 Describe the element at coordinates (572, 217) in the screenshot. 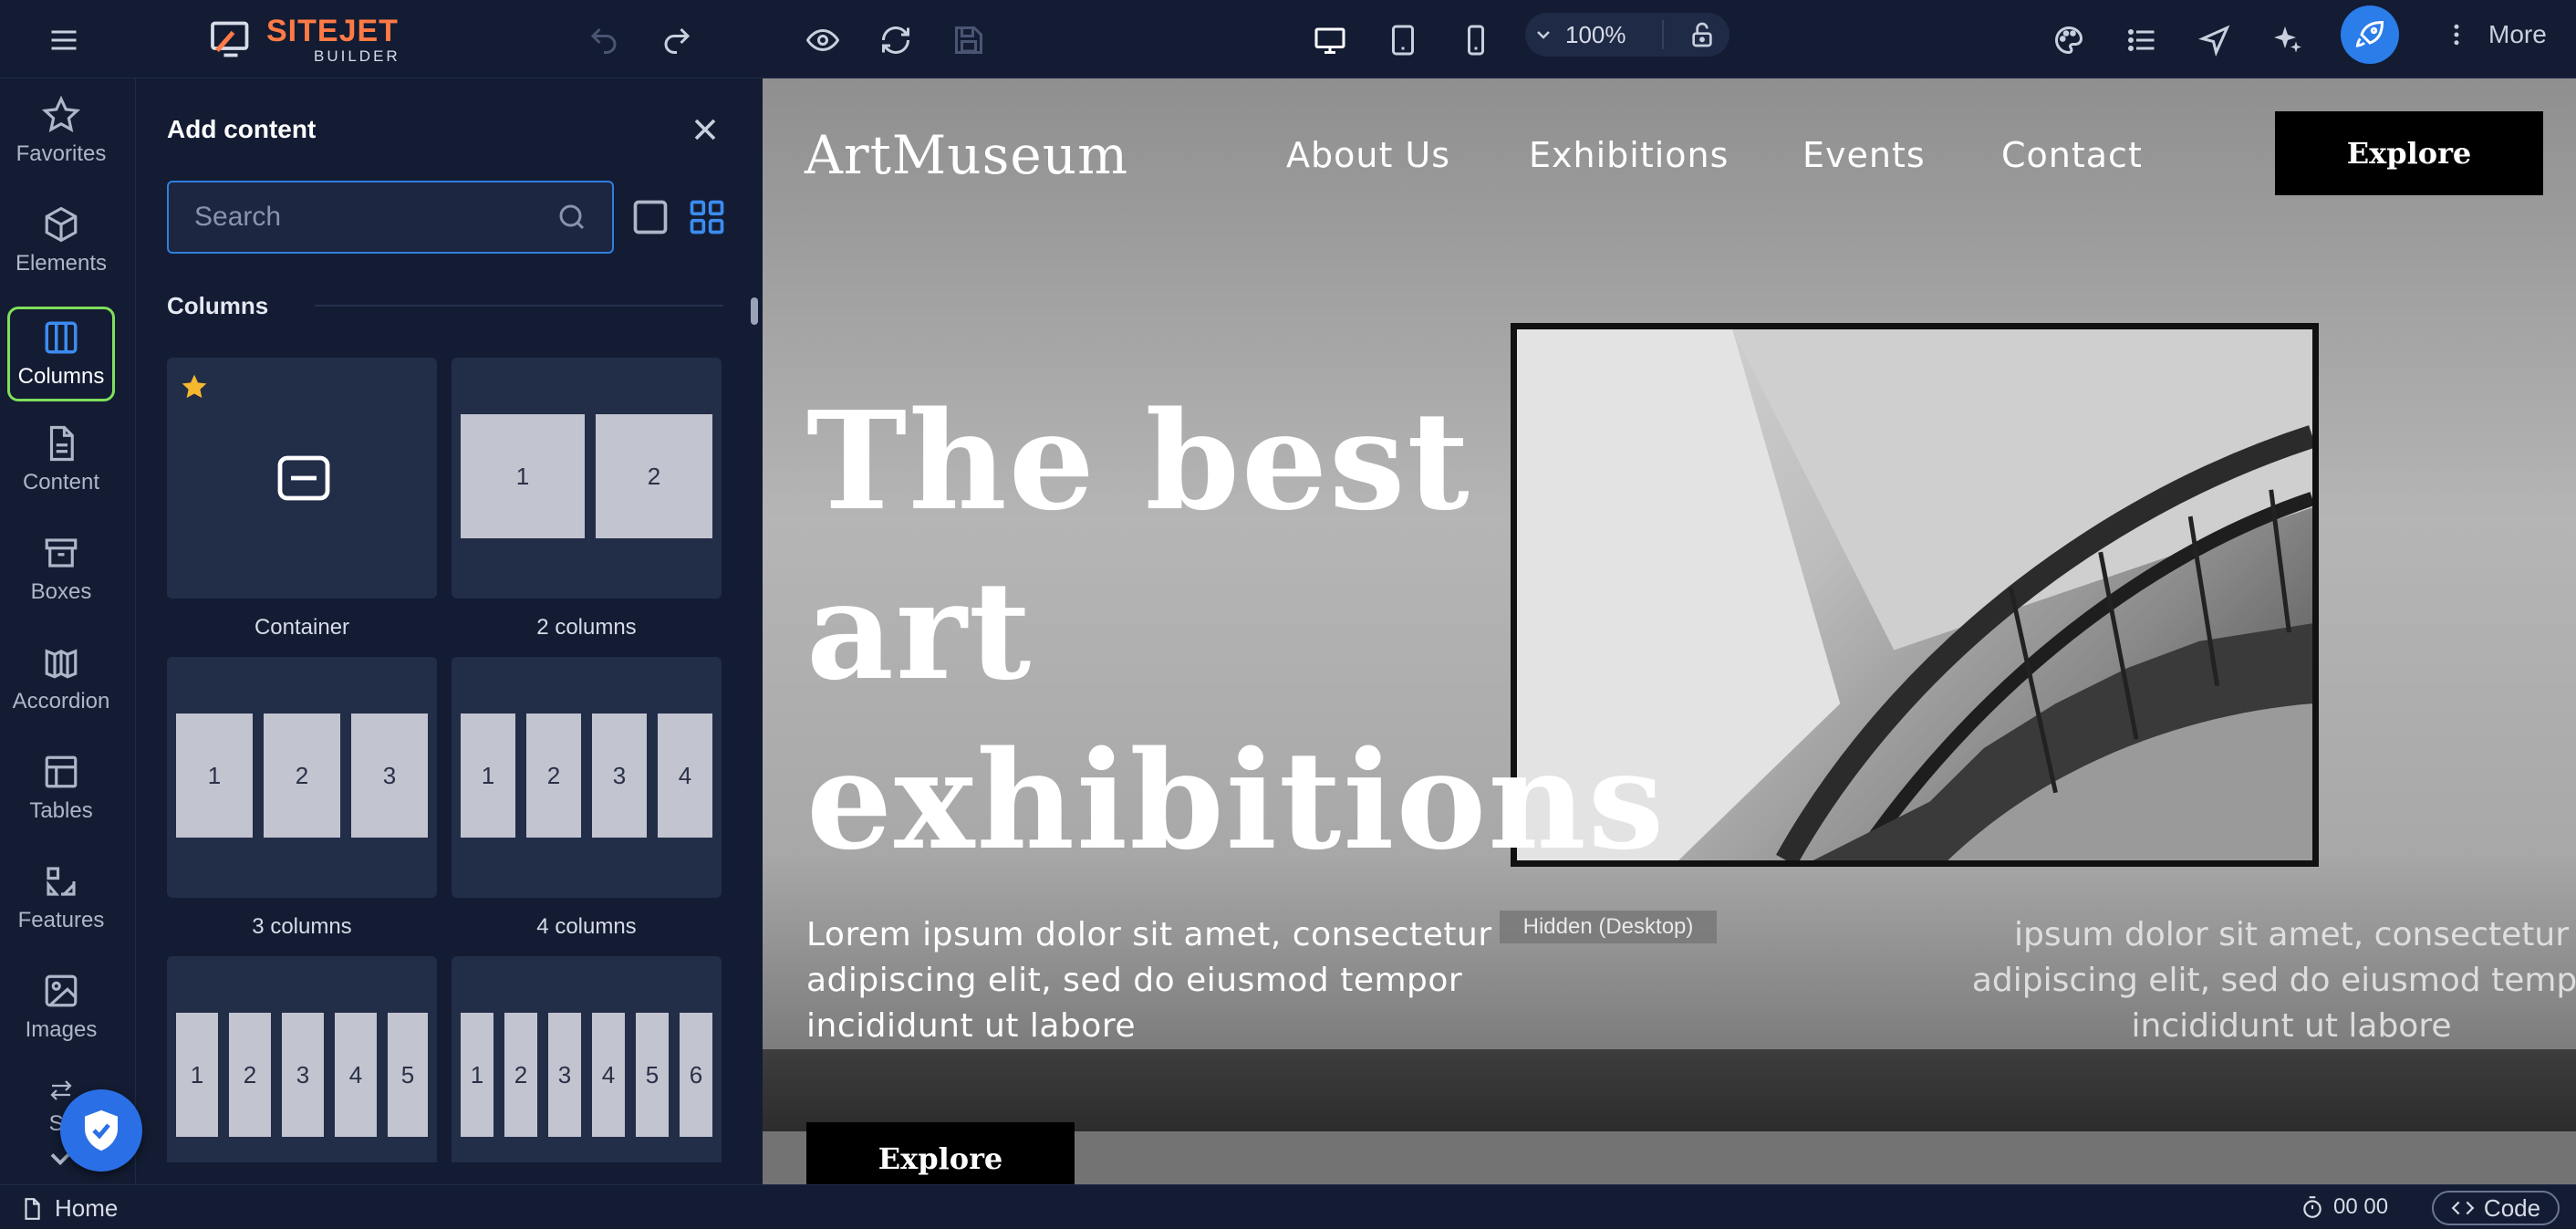

I see `search-icon` at that location.